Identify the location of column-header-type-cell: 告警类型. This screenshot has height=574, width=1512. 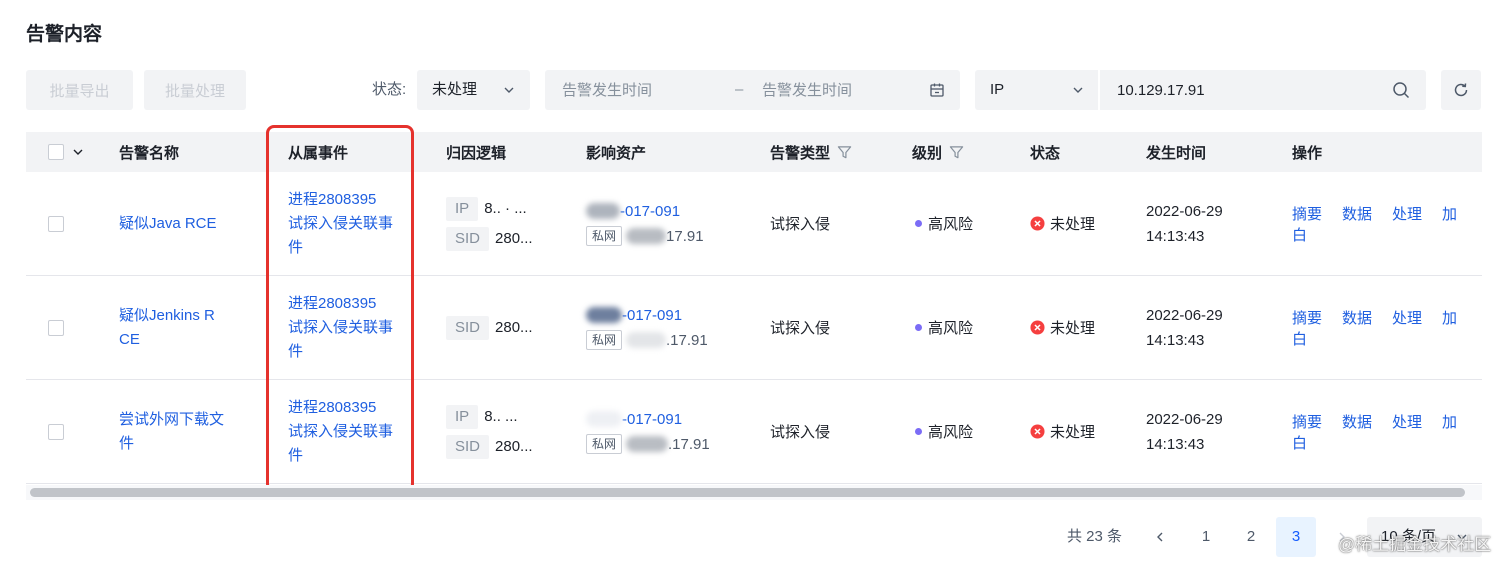
(821, 152).